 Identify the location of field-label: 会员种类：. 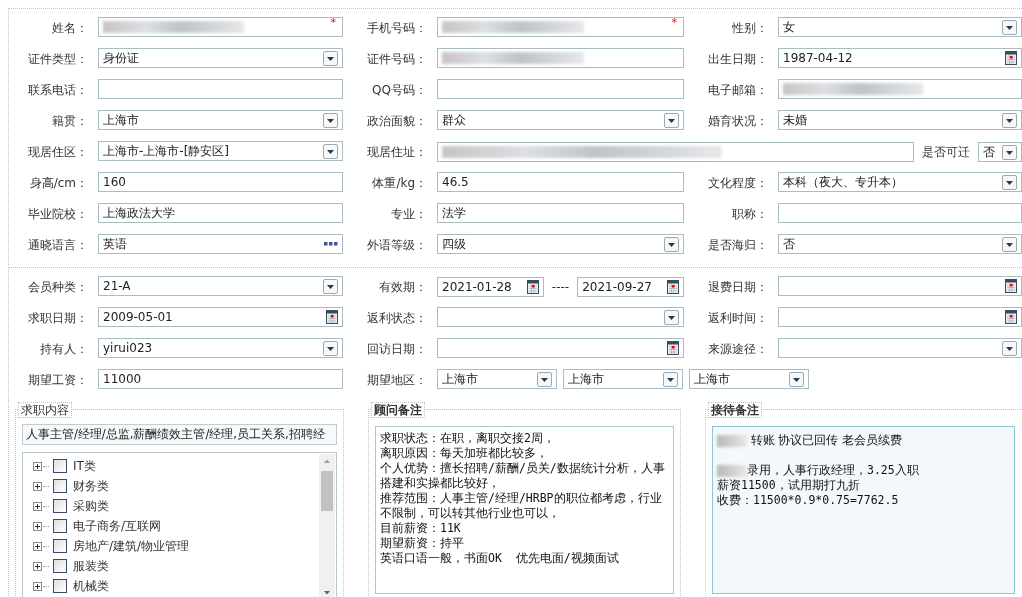
(58, 287).